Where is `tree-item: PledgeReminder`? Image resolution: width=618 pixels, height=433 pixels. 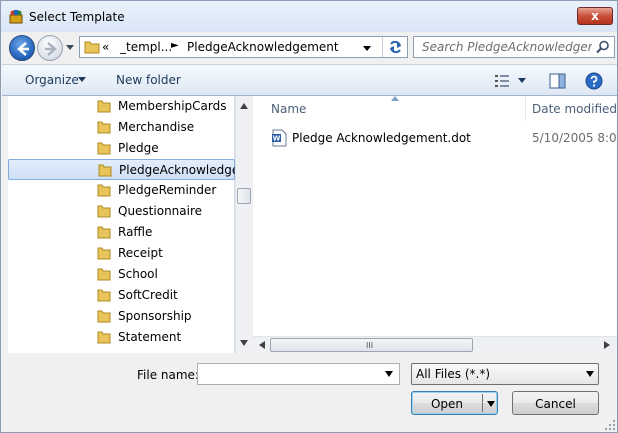 tree-item: PledgeReminder is located at coordinates (121, 190).